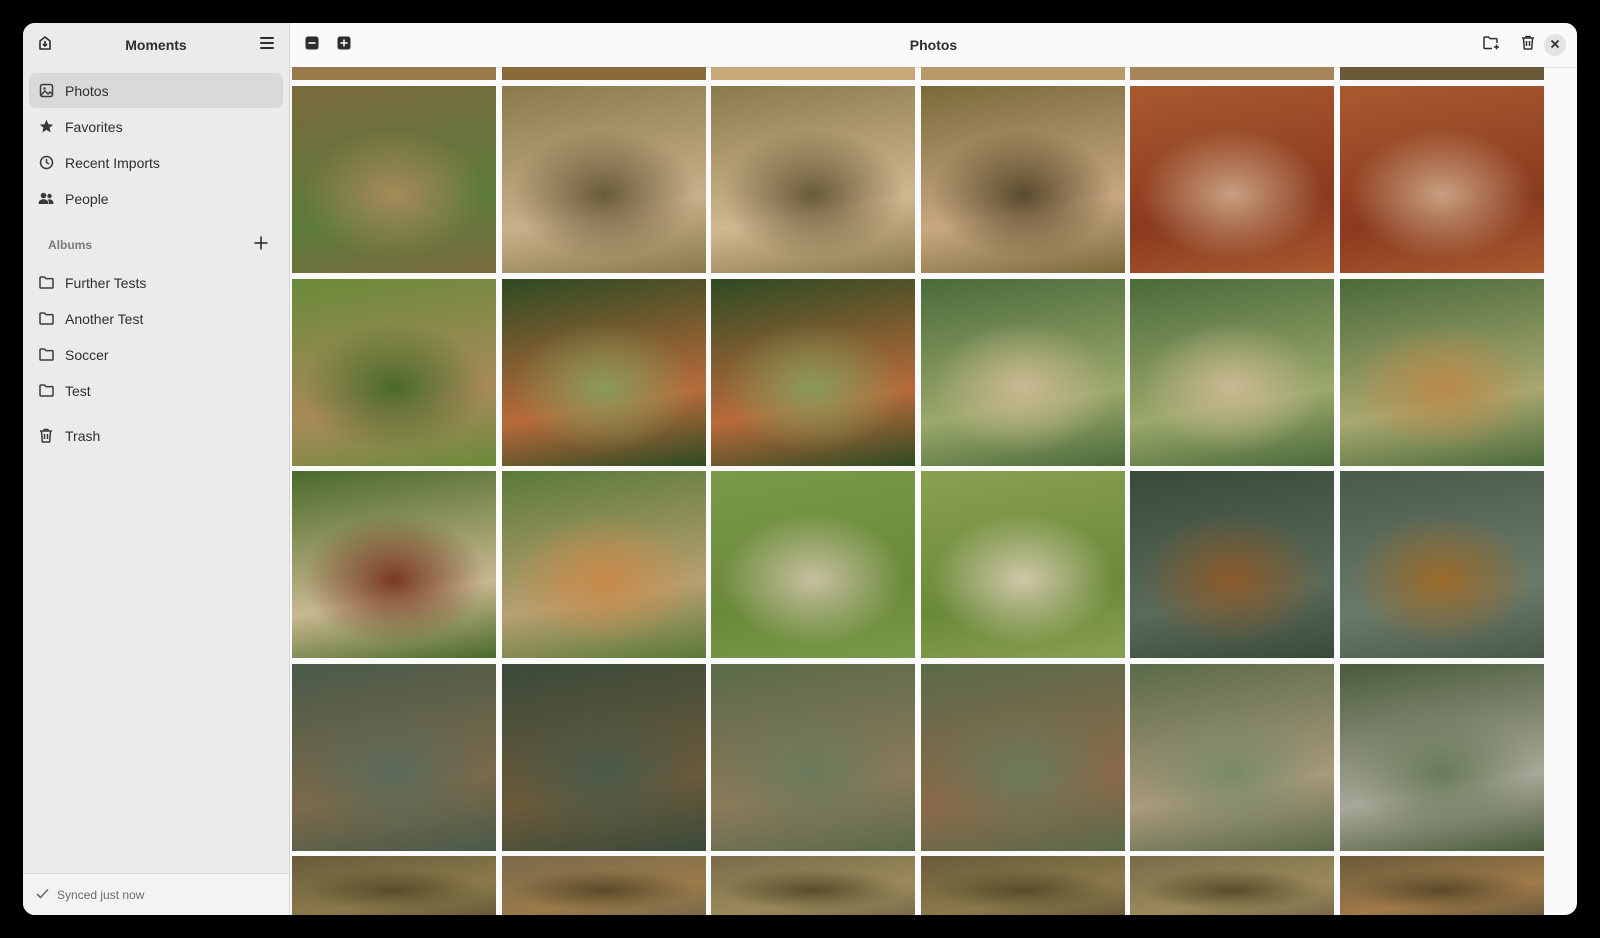 The width and height of the screenshot is (1600, 938). I want to click on plus-icon, so click(261, 245).